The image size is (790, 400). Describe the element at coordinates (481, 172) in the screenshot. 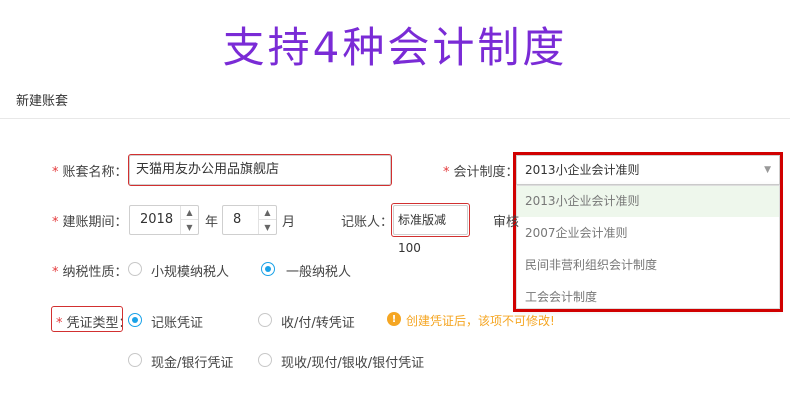

I see `accounting-system-label: * 会计制度：` at that location.